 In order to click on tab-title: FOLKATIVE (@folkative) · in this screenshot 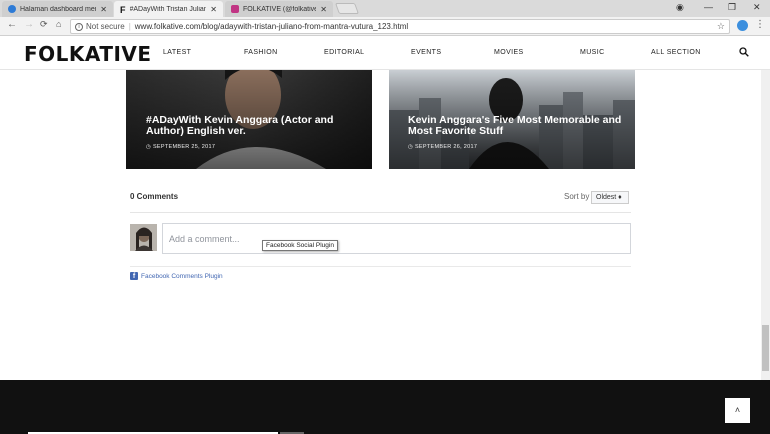, I will do `click(280, 9)`.